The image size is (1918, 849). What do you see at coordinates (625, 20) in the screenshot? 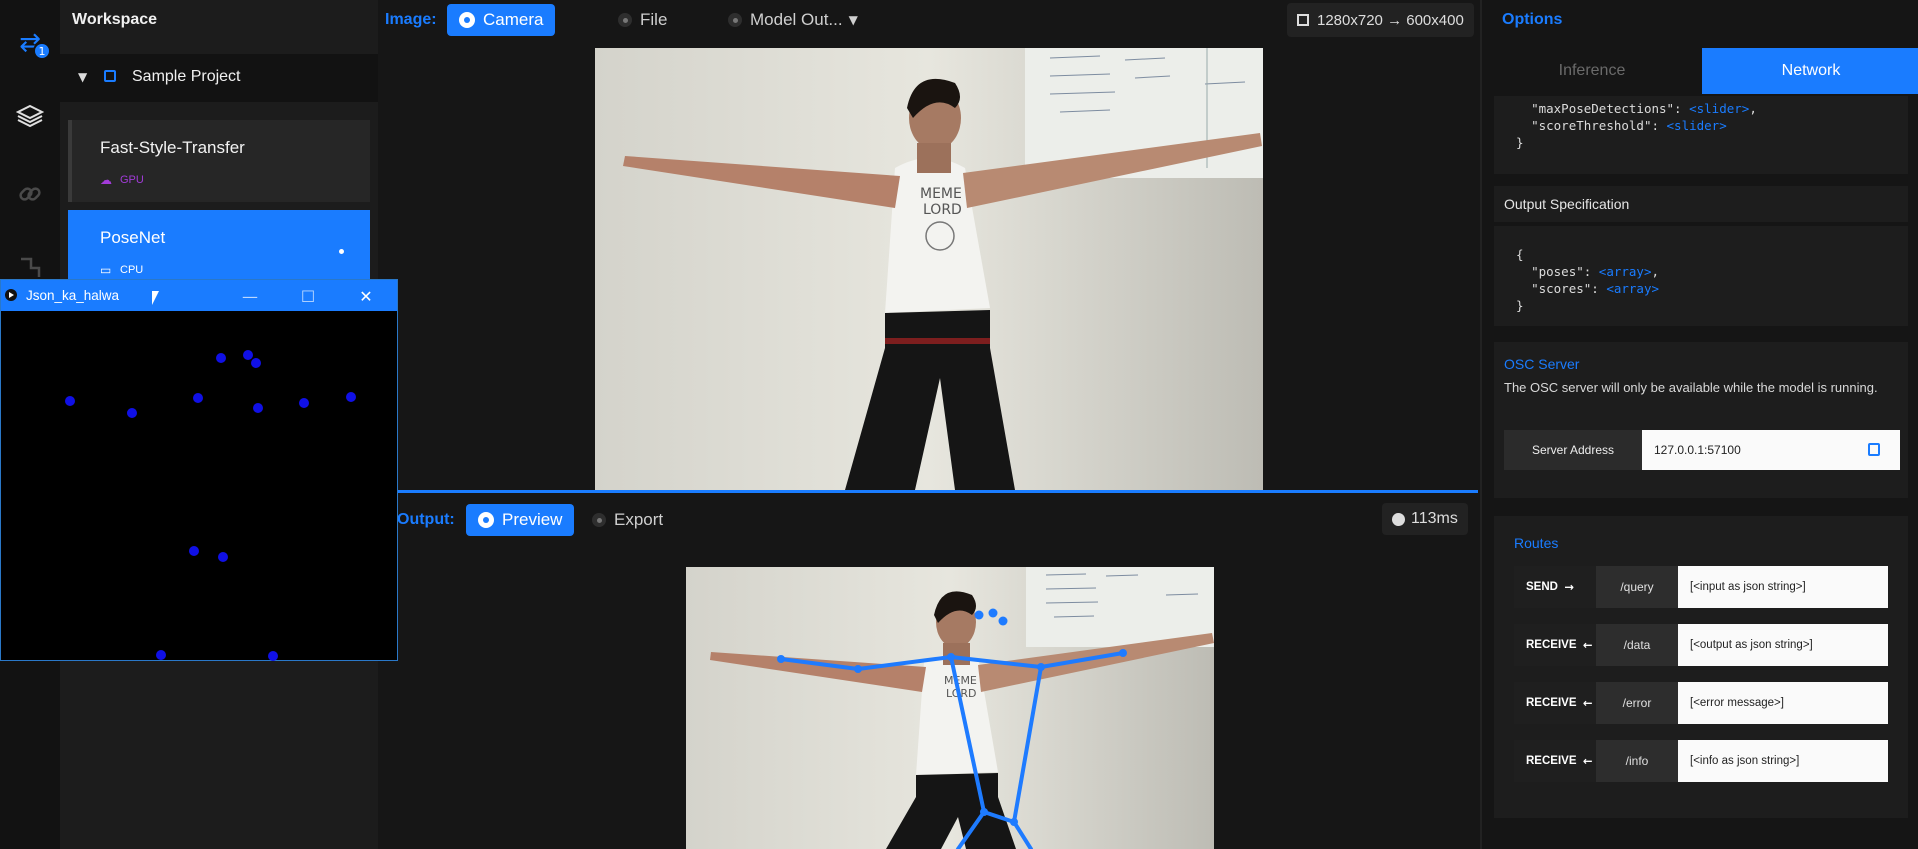
I see `file-icon` at bounding box center [625, 20].